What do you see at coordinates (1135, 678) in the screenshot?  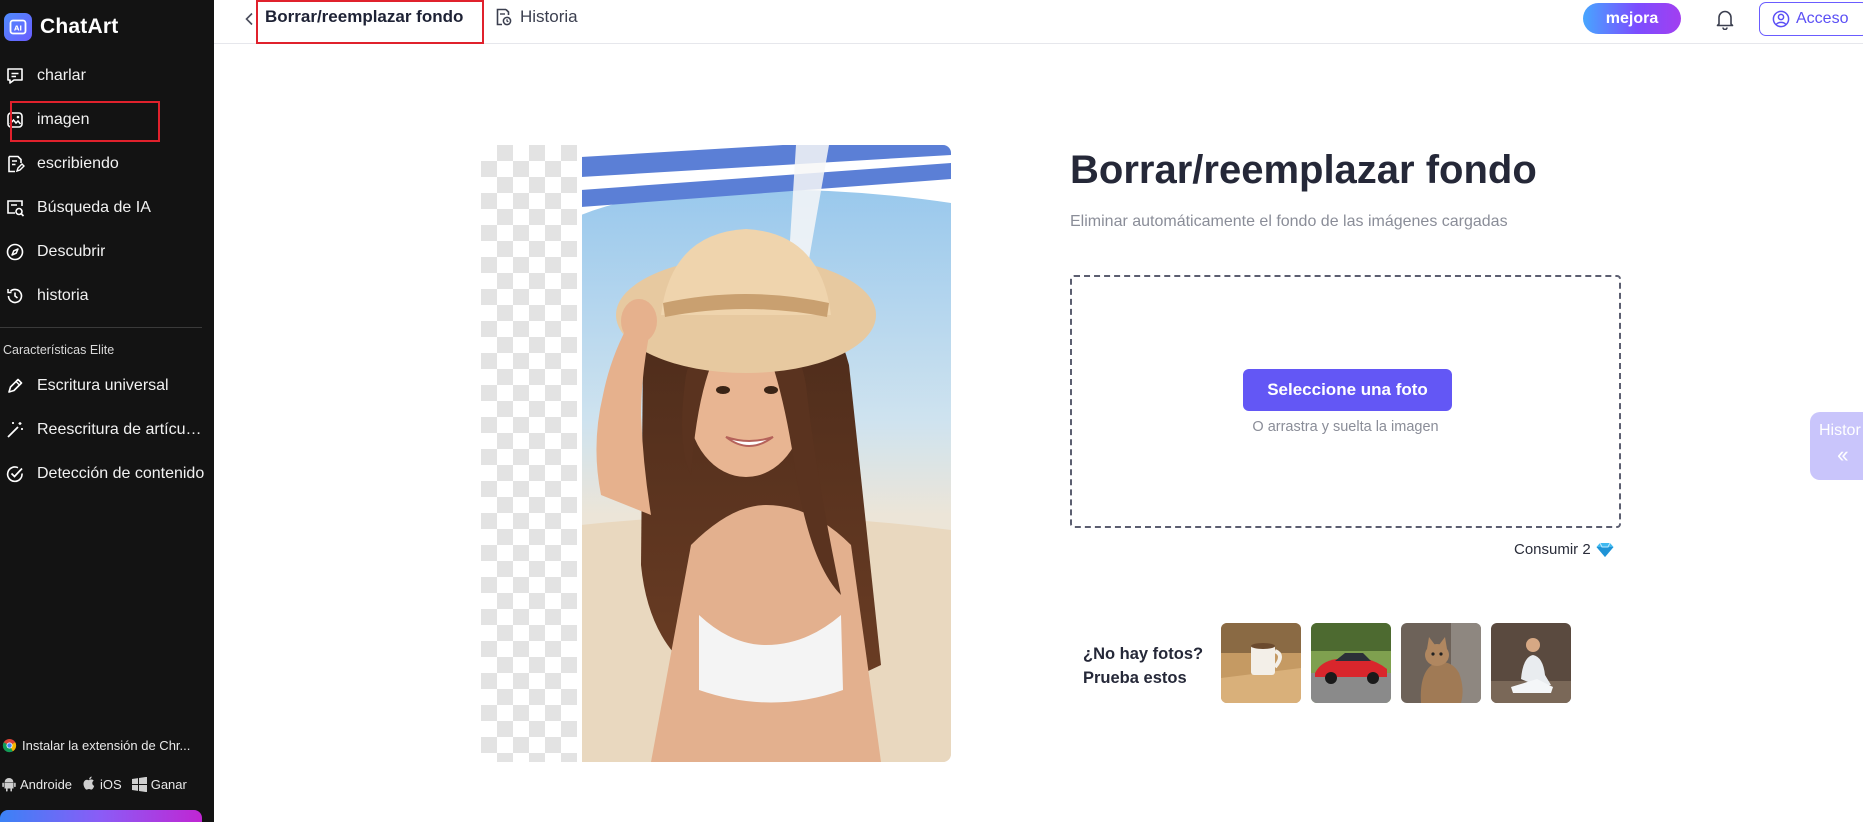 I see `sample-prompt-line2: Prueba estos` at bounding box center [1135, 678].